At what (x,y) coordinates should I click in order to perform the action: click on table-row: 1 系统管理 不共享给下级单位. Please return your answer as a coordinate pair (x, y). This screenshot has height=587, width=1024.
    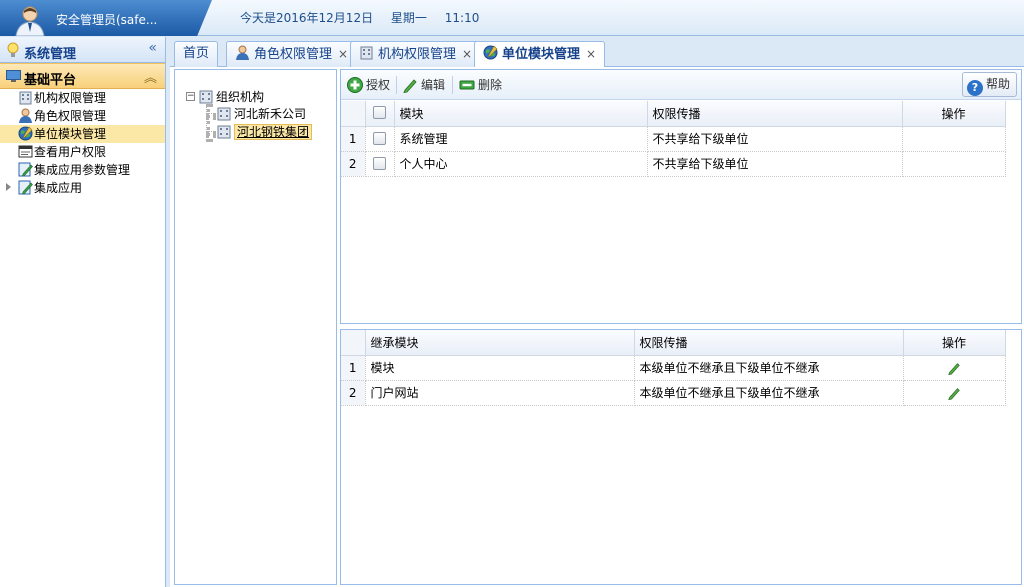
    Looking at the image, I should click on (673, 139).